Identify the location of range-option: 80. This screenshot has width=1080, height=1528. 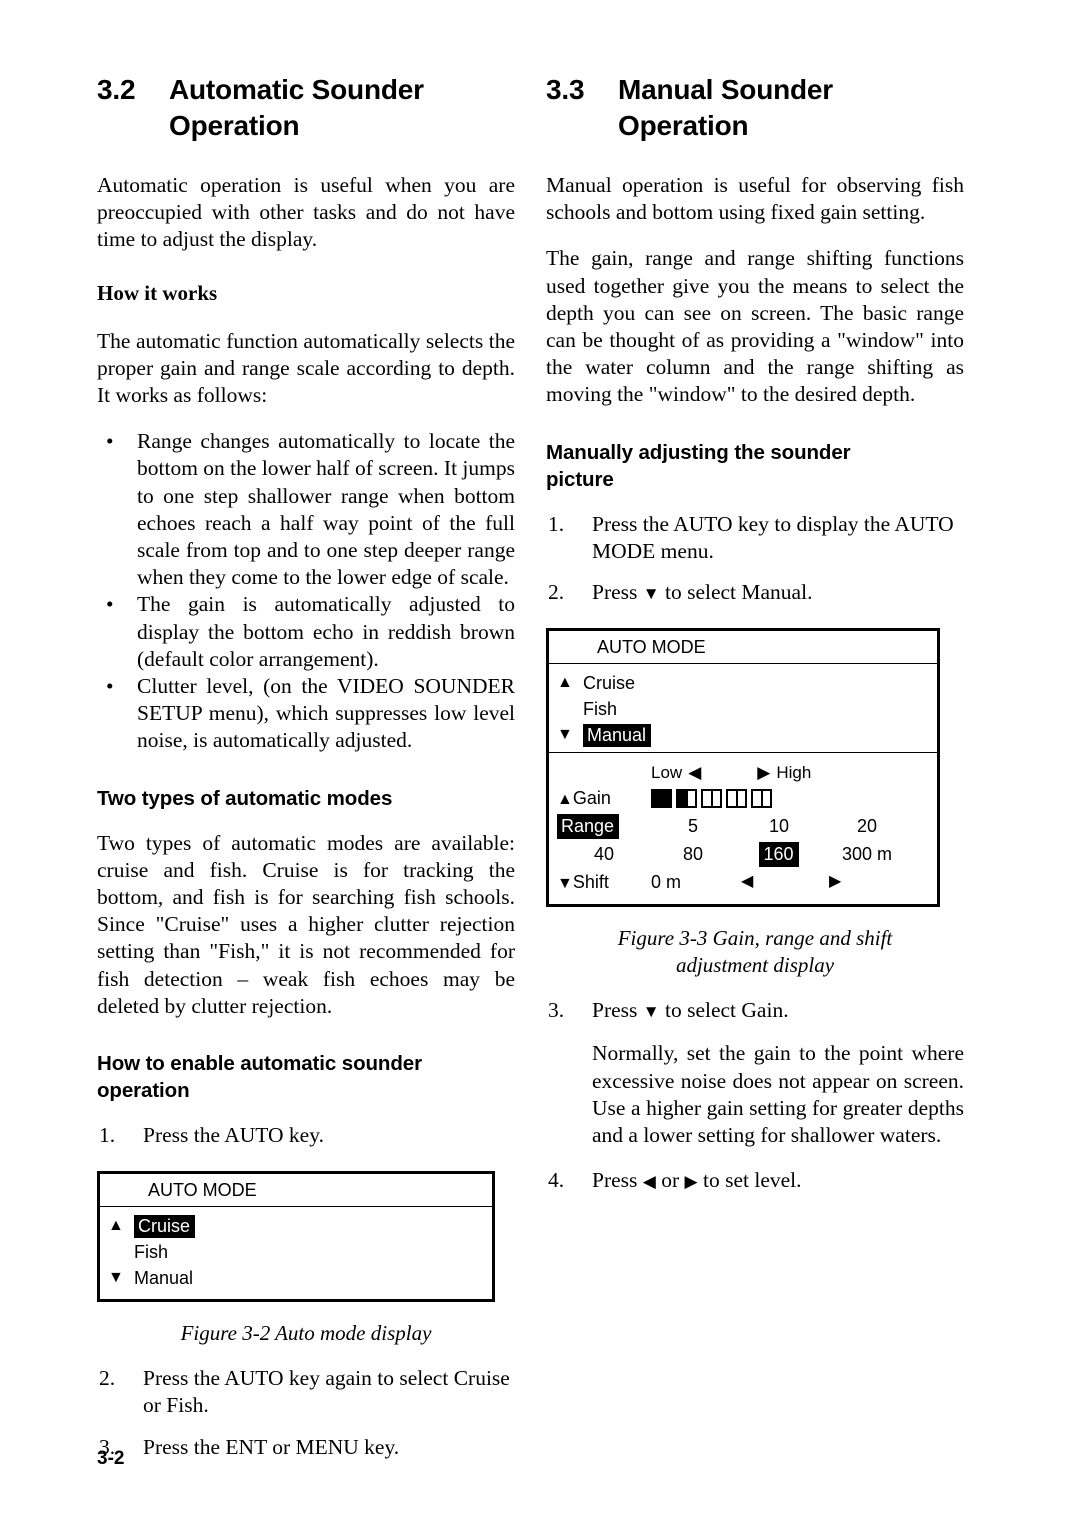
(693, 854).